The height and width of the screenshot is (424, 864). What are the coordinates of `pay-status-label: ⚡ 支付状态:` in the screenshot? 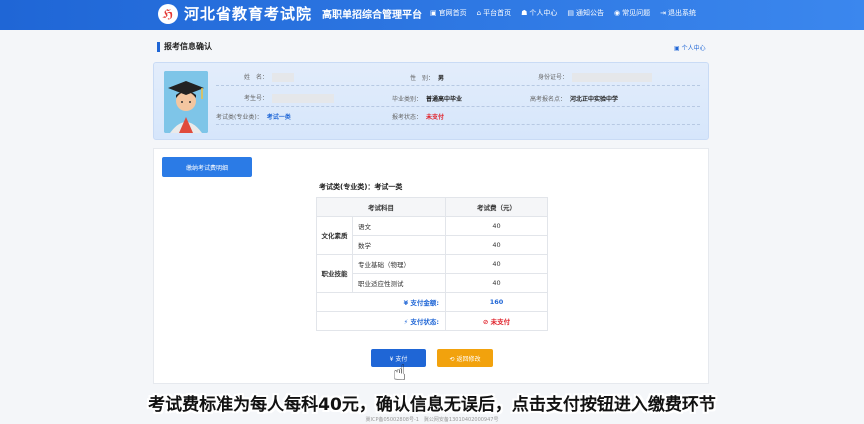 It's located at (381, 321).